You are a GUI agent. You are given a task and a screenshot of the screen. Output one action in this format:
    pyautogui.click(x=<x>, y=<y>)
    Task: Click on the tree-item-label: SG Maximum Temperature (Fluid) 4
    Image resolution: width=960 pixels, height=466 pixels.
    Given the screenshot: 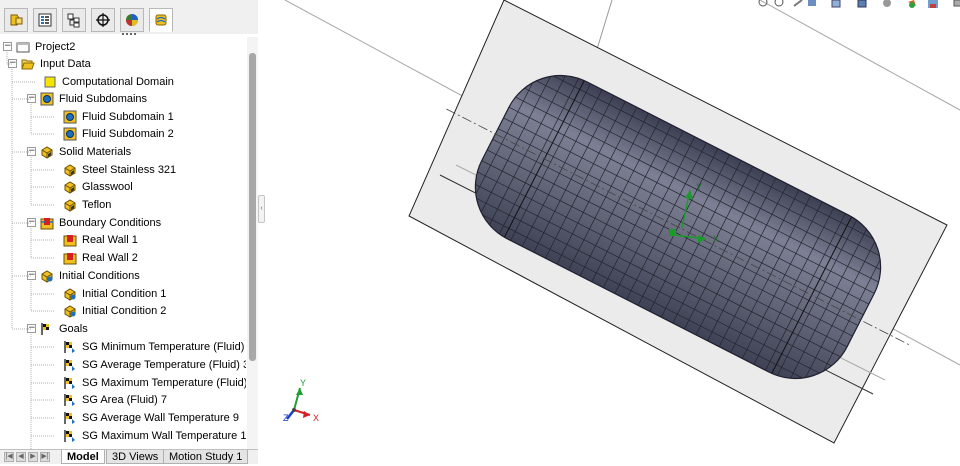 What is the action you would take?
    pyautogui.click(x=164, y=382)
    